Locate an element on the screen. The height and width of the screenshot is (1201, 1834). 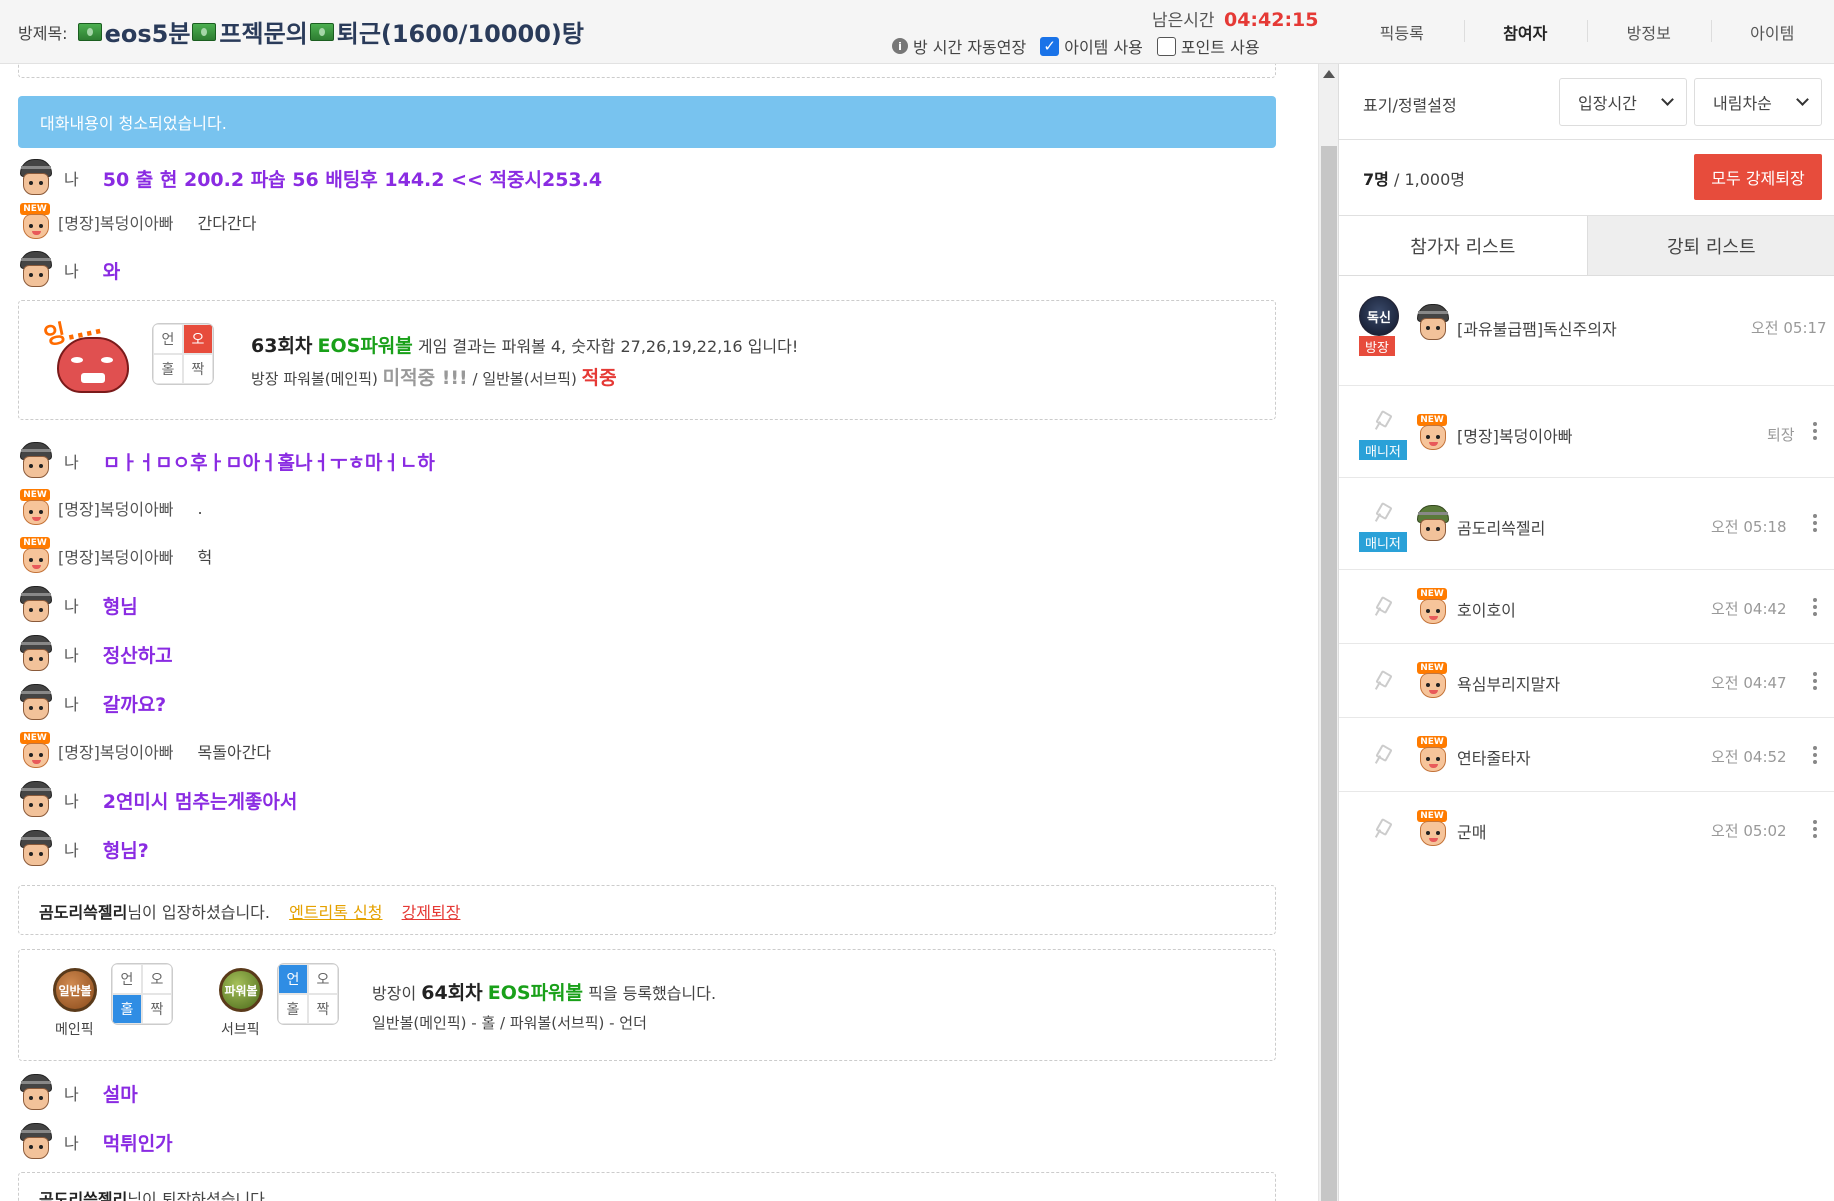
use-point-checkbox is located at coordinates (1166, 46).